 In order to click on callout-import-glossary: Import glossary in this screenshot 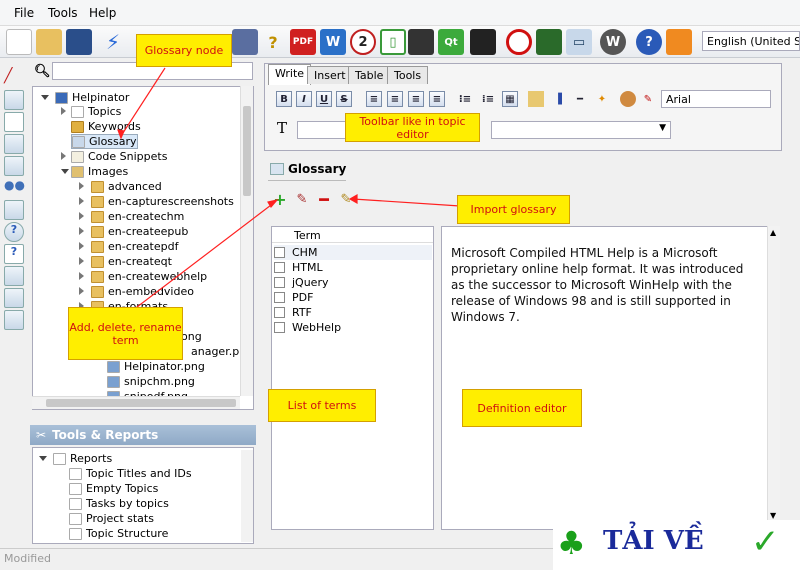, I will do `click(513, 209)`.